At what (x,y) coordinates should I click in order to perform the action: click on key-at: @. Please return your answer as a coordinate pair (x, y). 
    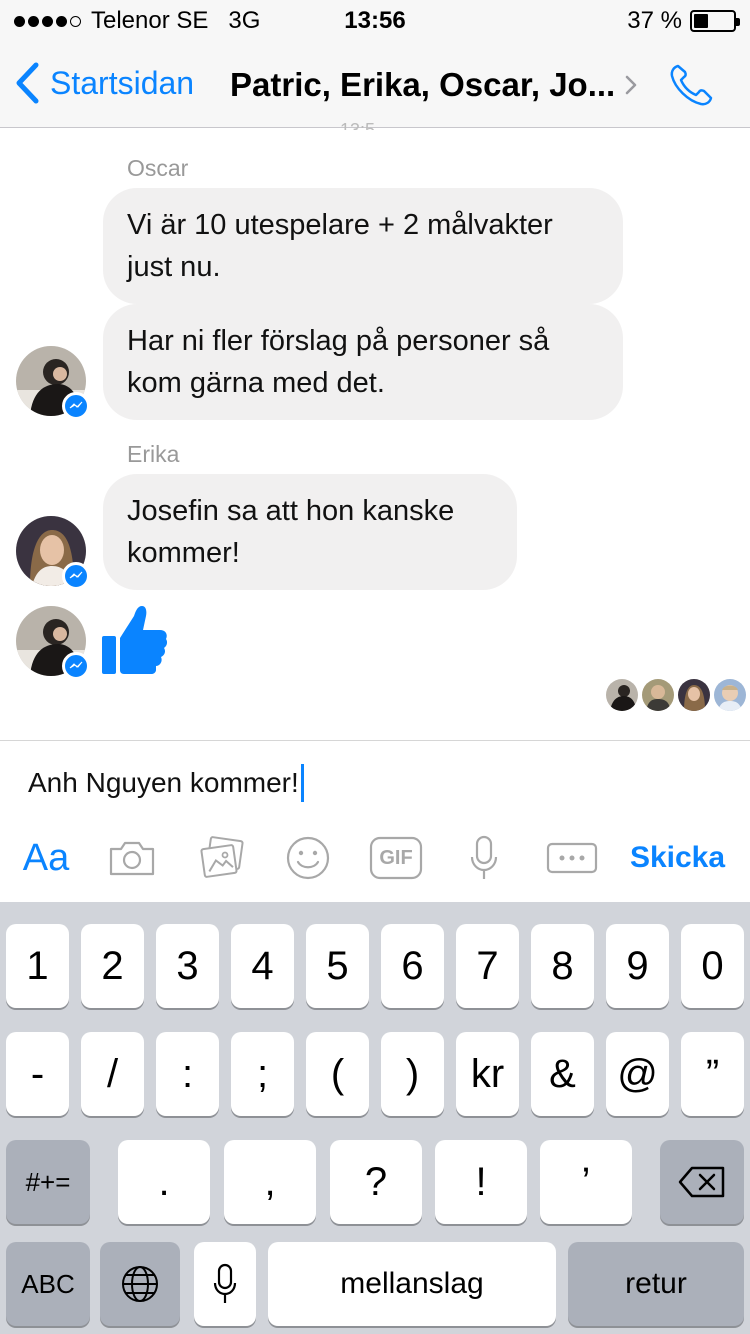
    Looking at the image, I should click on (637, 1074).